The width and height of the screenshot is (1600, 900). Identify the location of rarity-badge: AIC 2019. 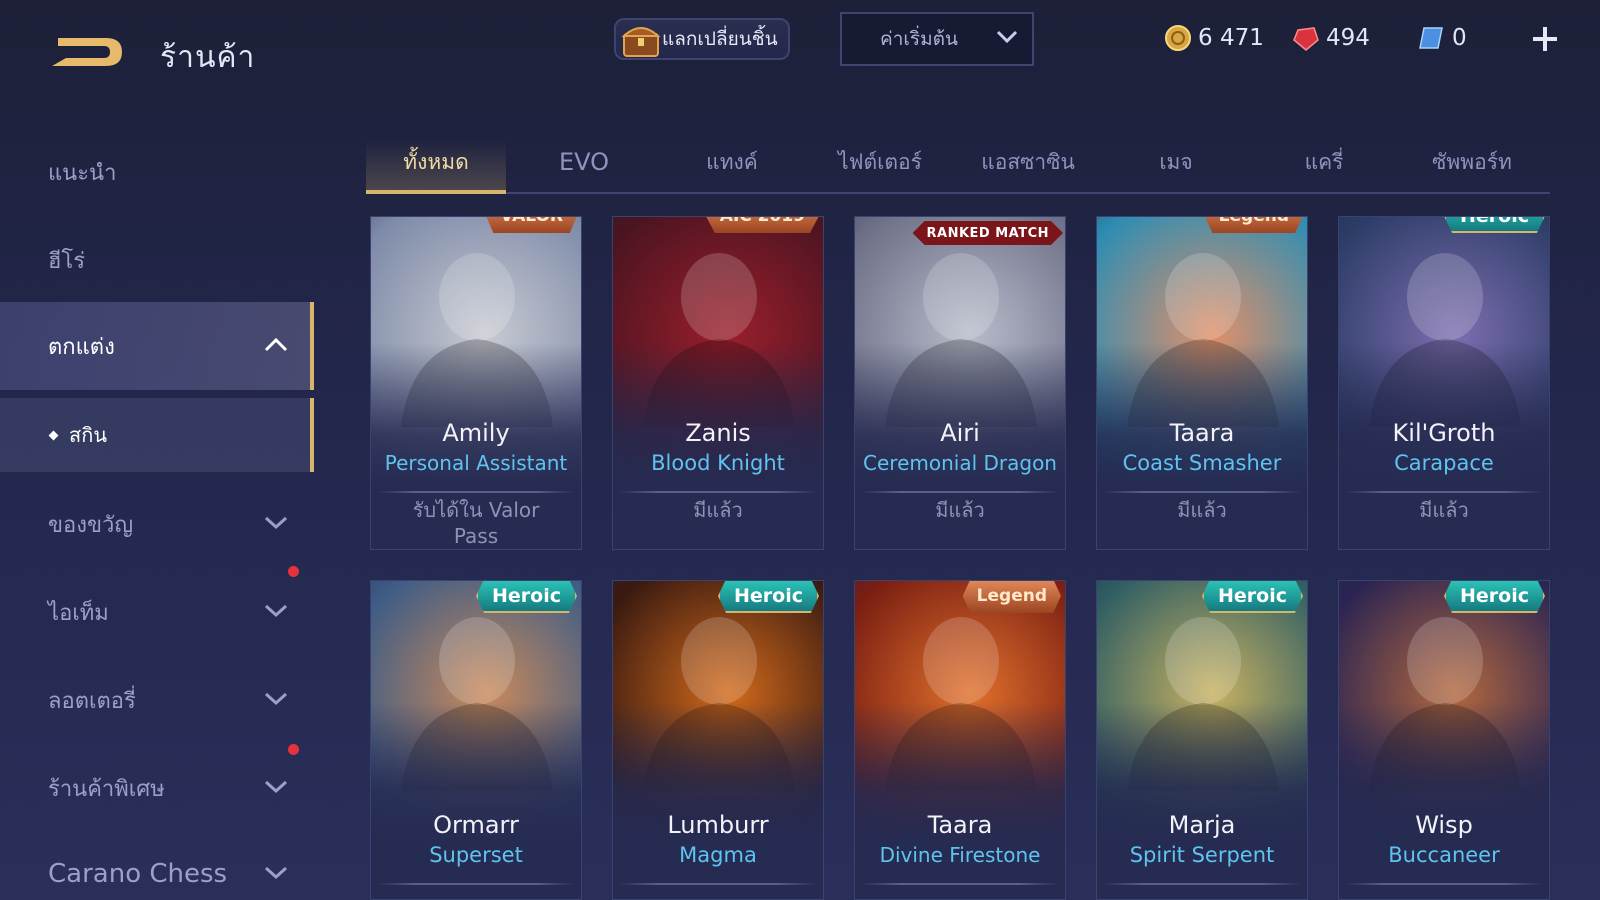
(762, 225).